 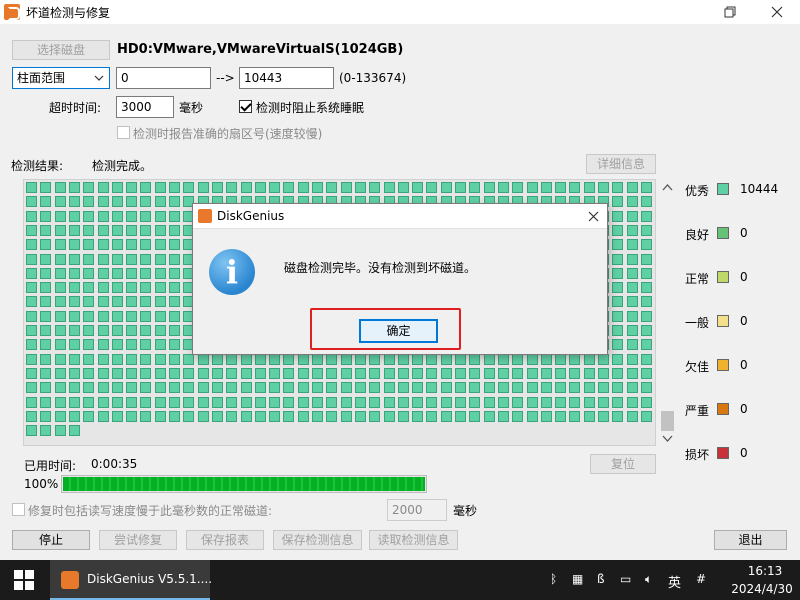 I want to click on select-disk-button: 选择磁盘, so click(x=61, y=50).